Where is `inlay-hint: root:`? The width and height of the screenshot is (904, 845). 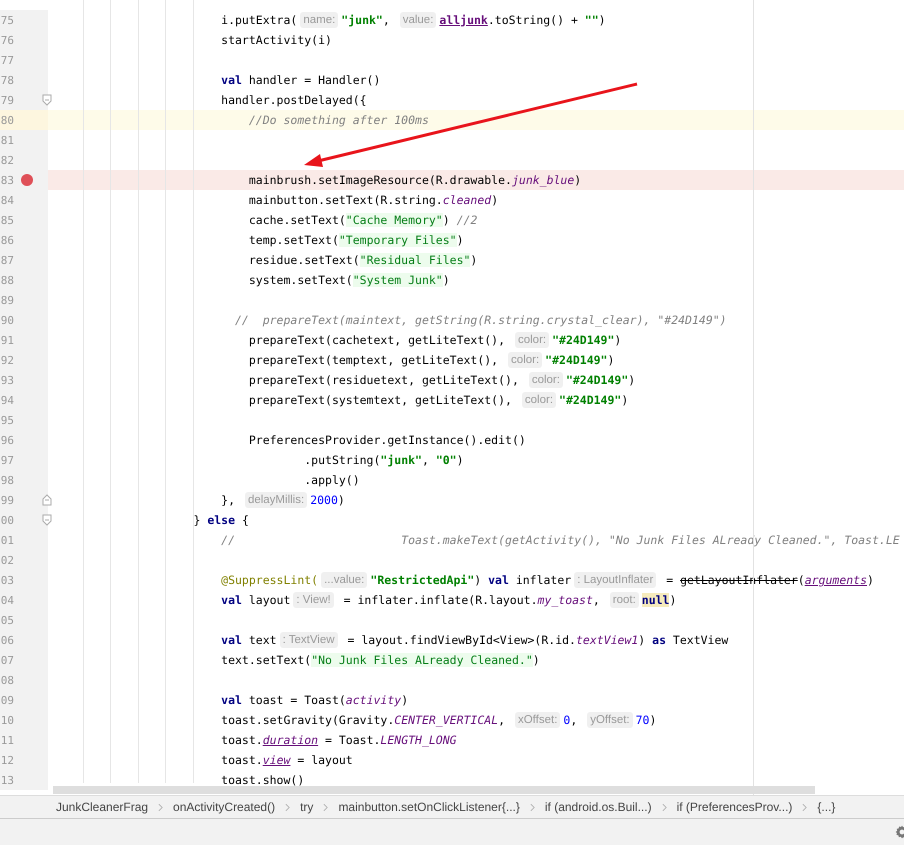 inlay-hint: root: is located at coordinates (624, 600).